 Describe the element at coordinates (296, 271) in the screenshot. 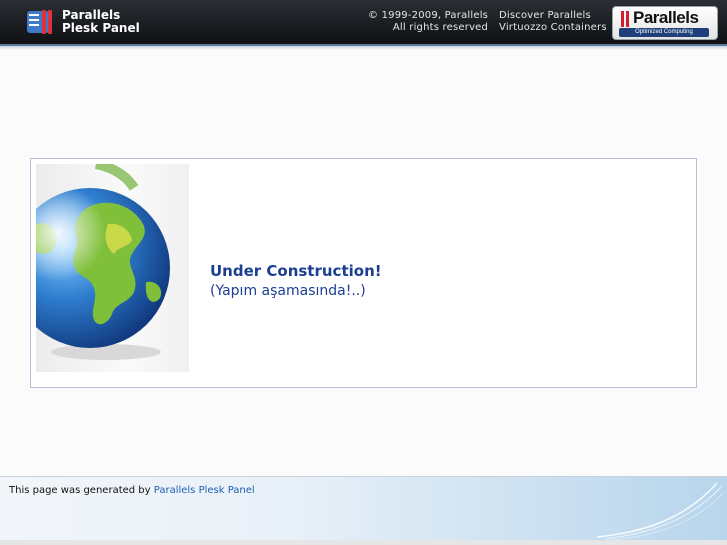

I see `construction-title: Under Construction!` at that location.